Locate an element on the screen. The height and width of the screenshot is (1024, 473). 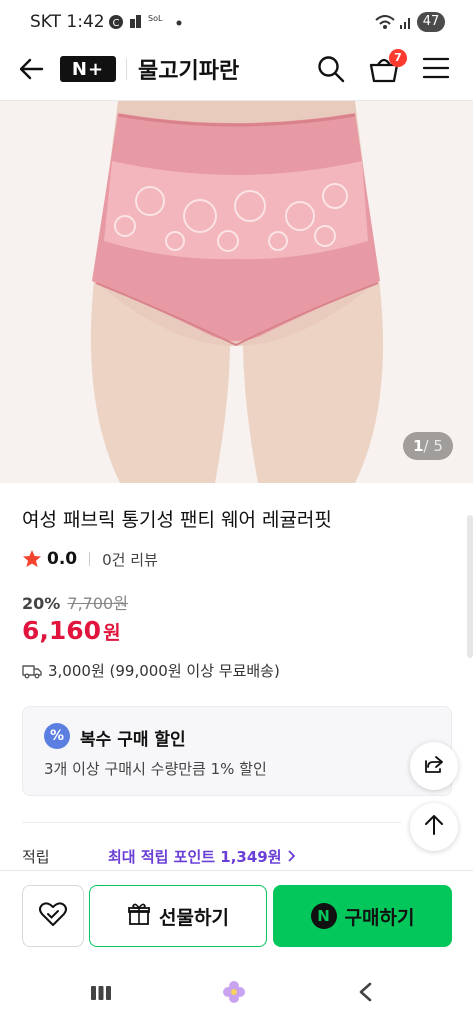
chevron-right-icon is located at coordinates (292, 857).